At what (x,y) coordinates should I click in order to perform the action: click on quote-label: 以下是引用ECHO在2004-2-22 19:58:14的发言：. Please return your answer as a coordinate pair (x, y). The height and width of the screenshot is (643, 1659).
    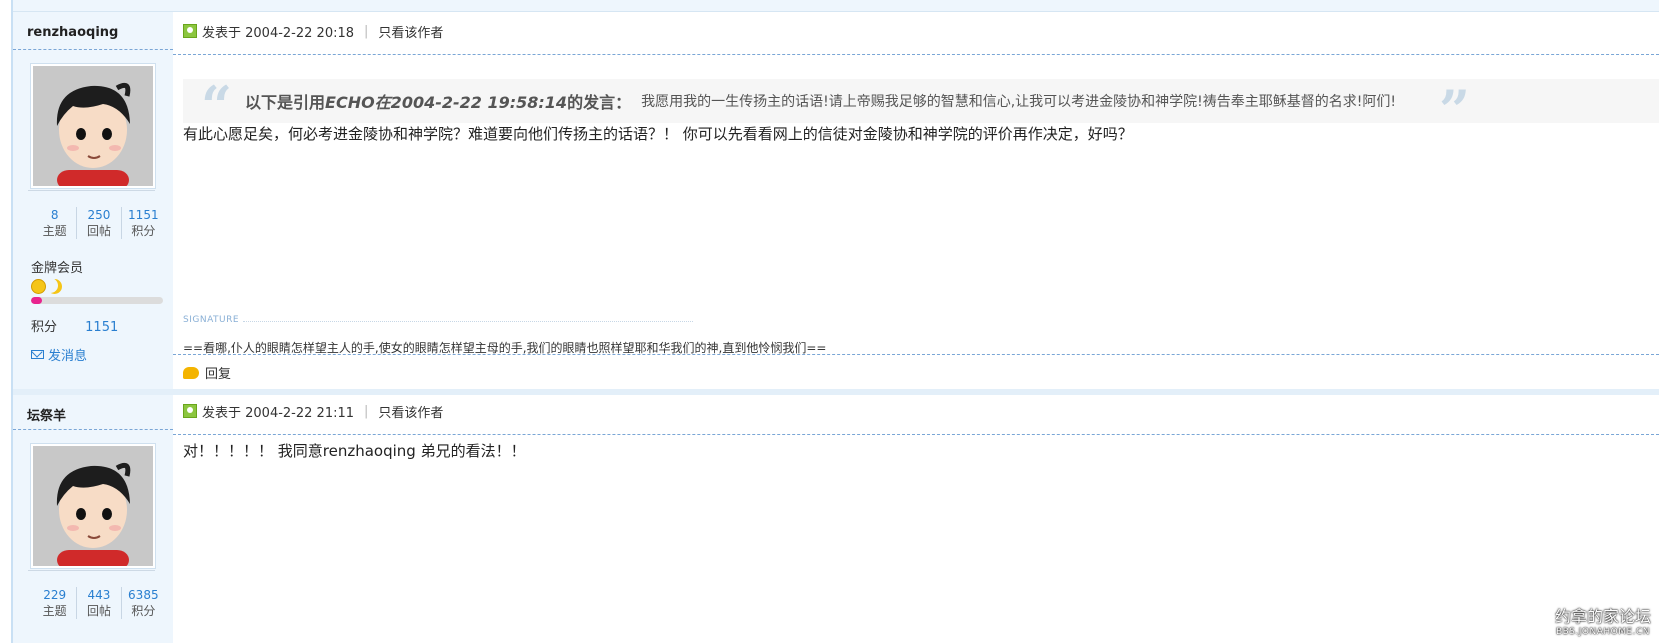
    Looking at the image, I should click on (438, 101).